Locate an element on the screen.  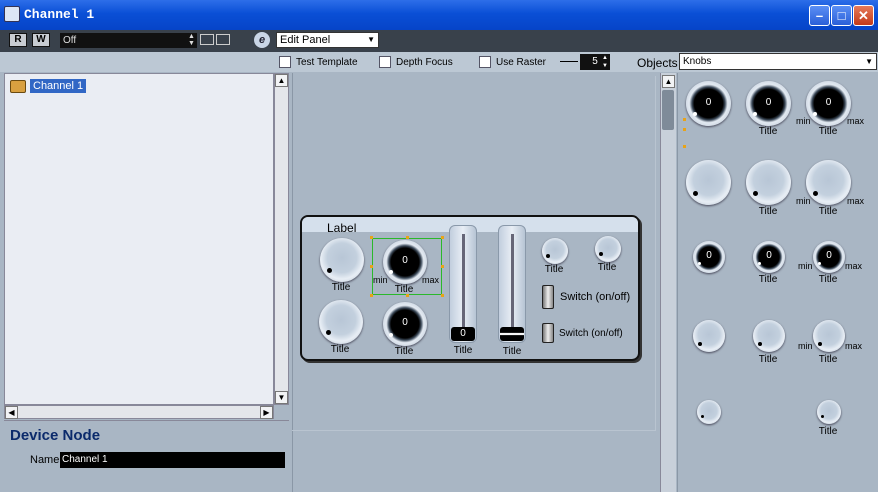
palette-marker is located at coordinates (684, 146).